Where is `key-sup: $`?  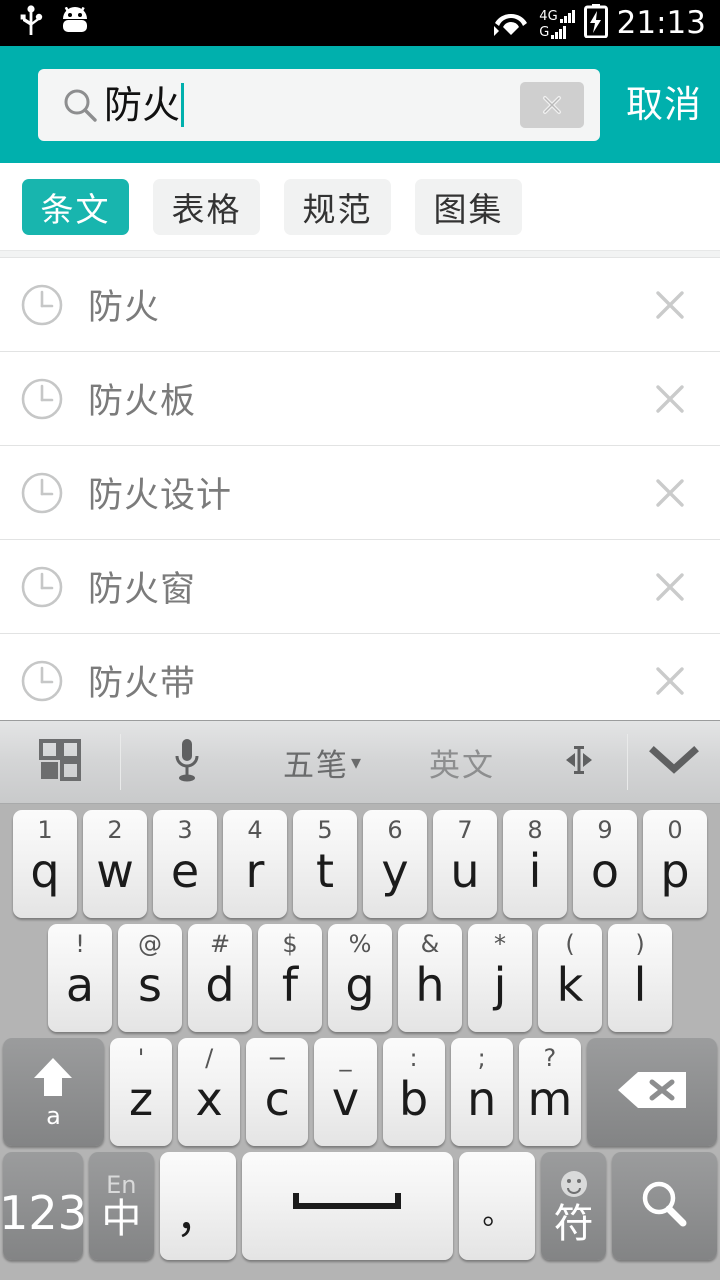
key-sup: $ is located at coordinates (290, 944).